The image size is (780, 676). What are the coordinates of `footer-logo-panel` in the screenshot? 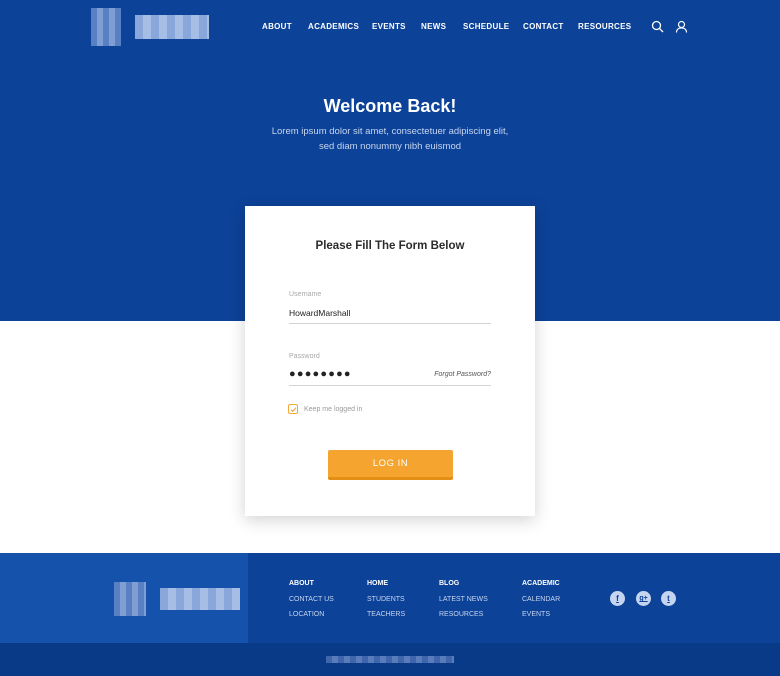 It's located at (124, 598).